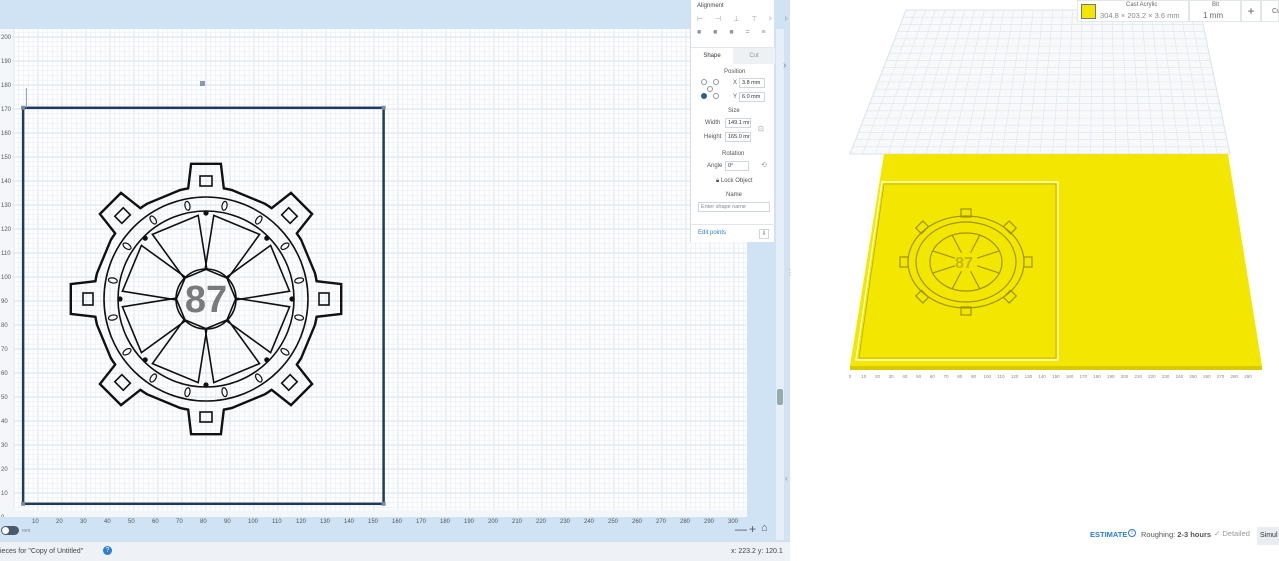 The height and width of the screenshot is (561, 1279). What do you see at coordinates (735, 97) in the screenshot?
I see `y-label: Y` at bounding box center [735, 97].